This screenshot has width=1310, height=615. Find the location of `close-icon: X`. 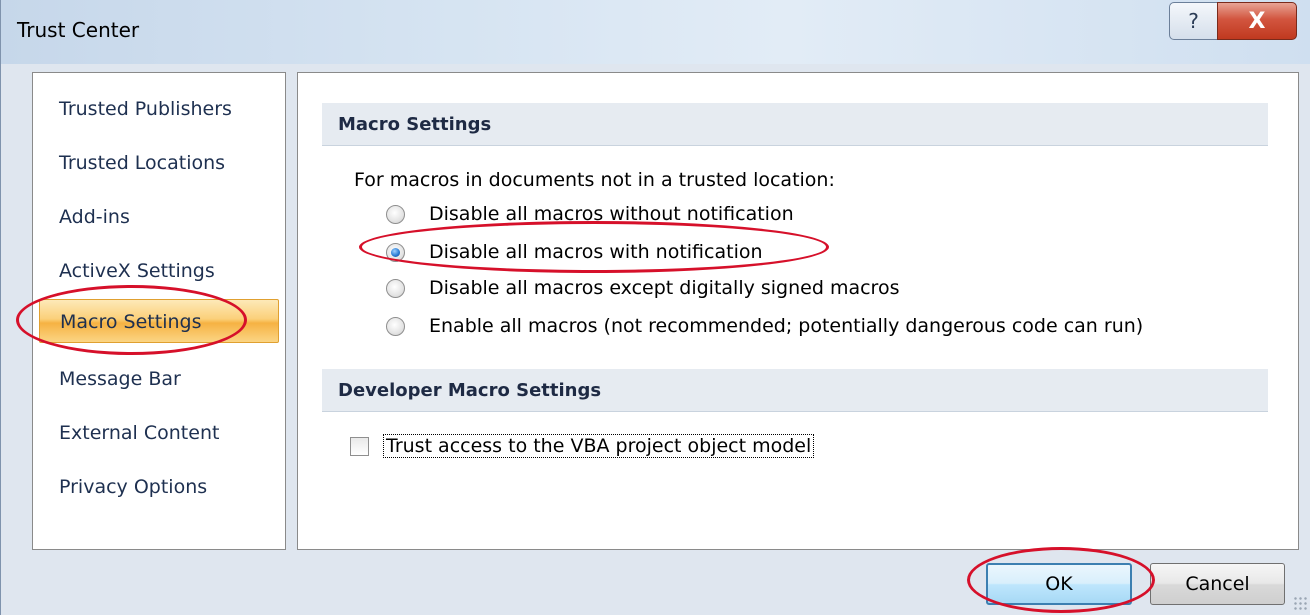

close-icon: X is located at coordinates (1257, 21).